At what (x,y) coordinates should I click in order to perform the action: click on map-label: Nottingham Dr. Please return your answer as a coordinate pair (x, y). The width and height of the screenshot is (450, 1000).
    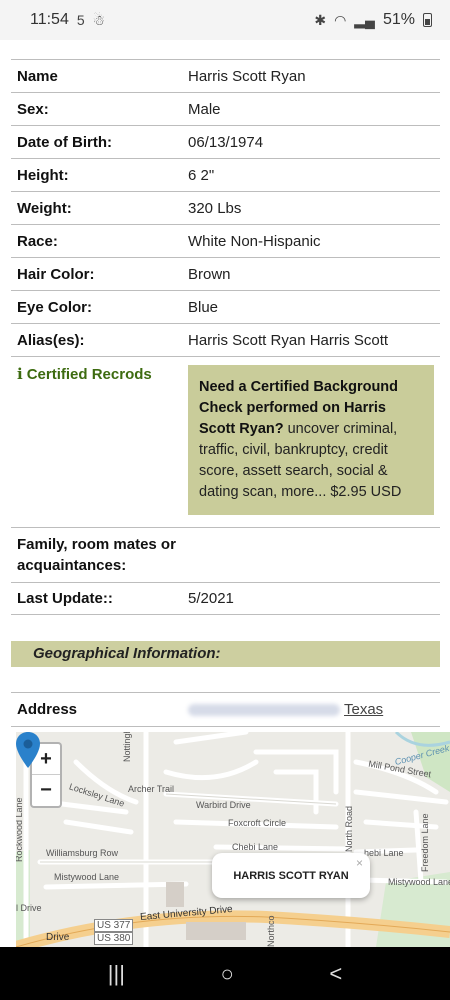
    Looking at the image, I should click on (127, 747).